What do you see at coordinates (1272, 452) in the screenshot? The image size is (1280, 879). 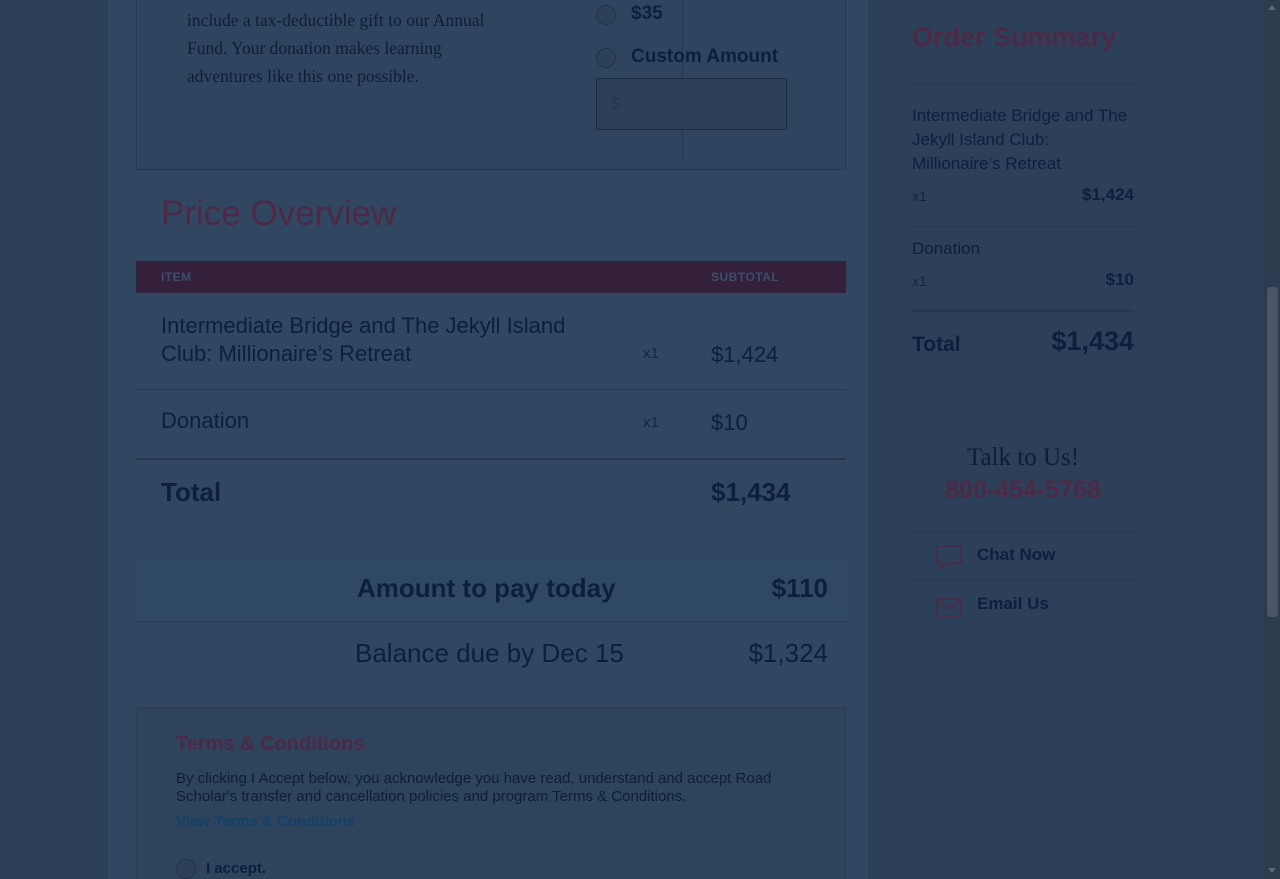 I see `scroll-thumb` at bounding box center [1272, 452].